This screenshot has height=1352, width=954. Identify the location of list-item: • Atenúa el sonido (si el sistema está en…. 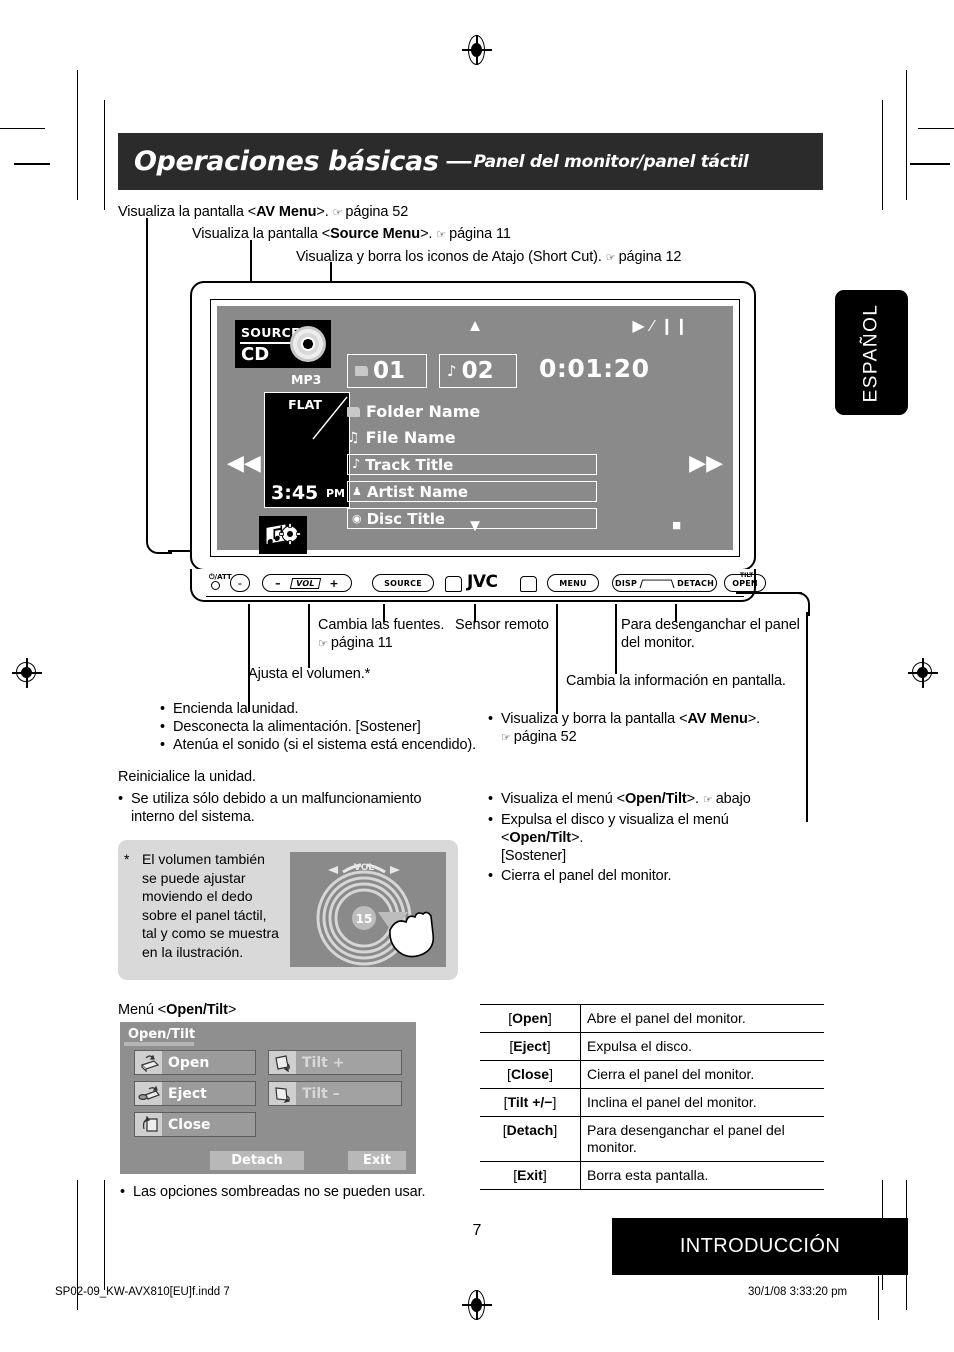
(320, 745).